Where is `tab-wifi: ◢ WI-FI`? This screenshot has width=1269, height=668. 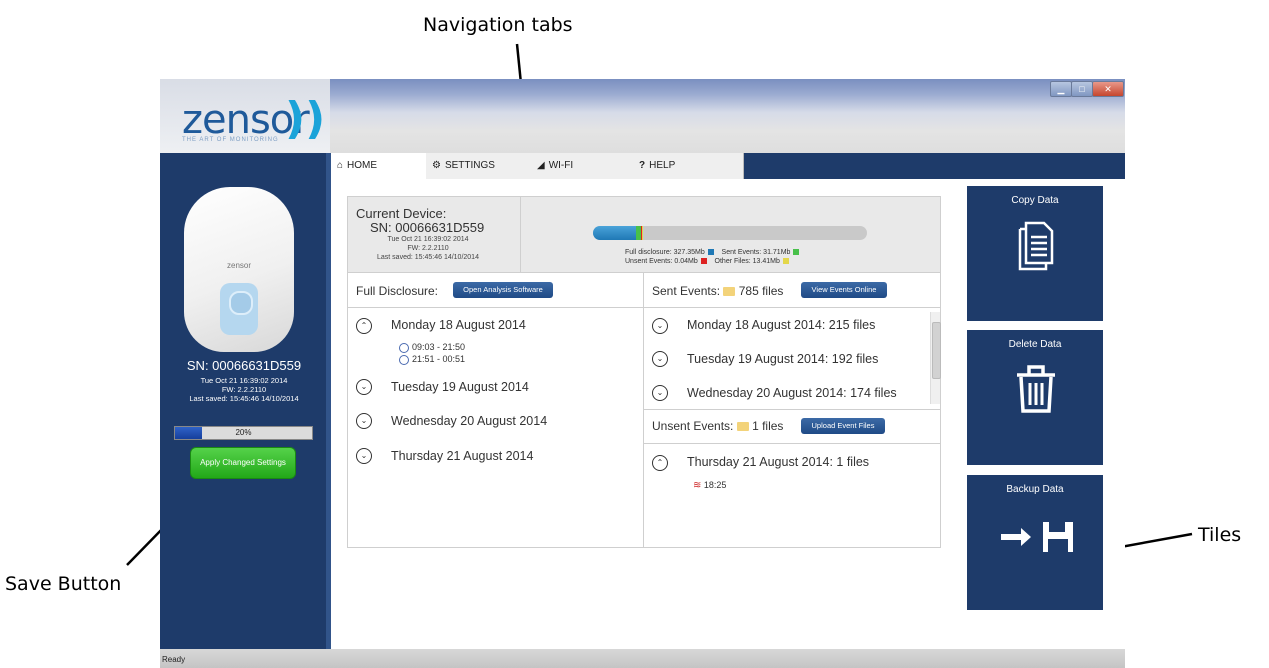
tab-wifi: ◢ WI-FI is located at coordinates (582, 166).